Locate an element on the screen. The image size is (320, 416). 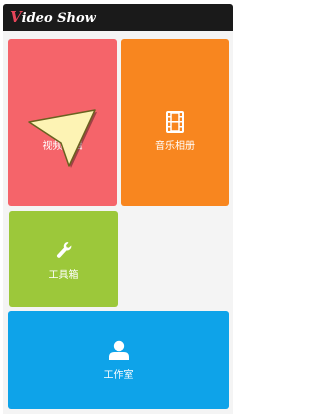
title-bar: Video Show is located at coordinates (118, 17).